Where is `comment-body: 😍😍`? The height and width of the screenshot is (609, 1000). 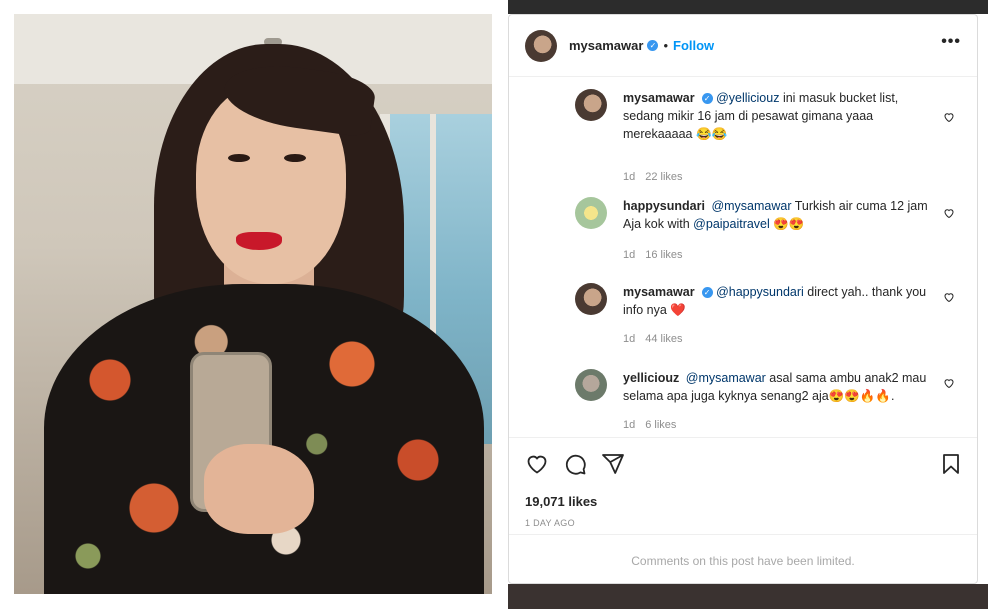
comment-body: 😍😍 is located at coordinates (787, 224).